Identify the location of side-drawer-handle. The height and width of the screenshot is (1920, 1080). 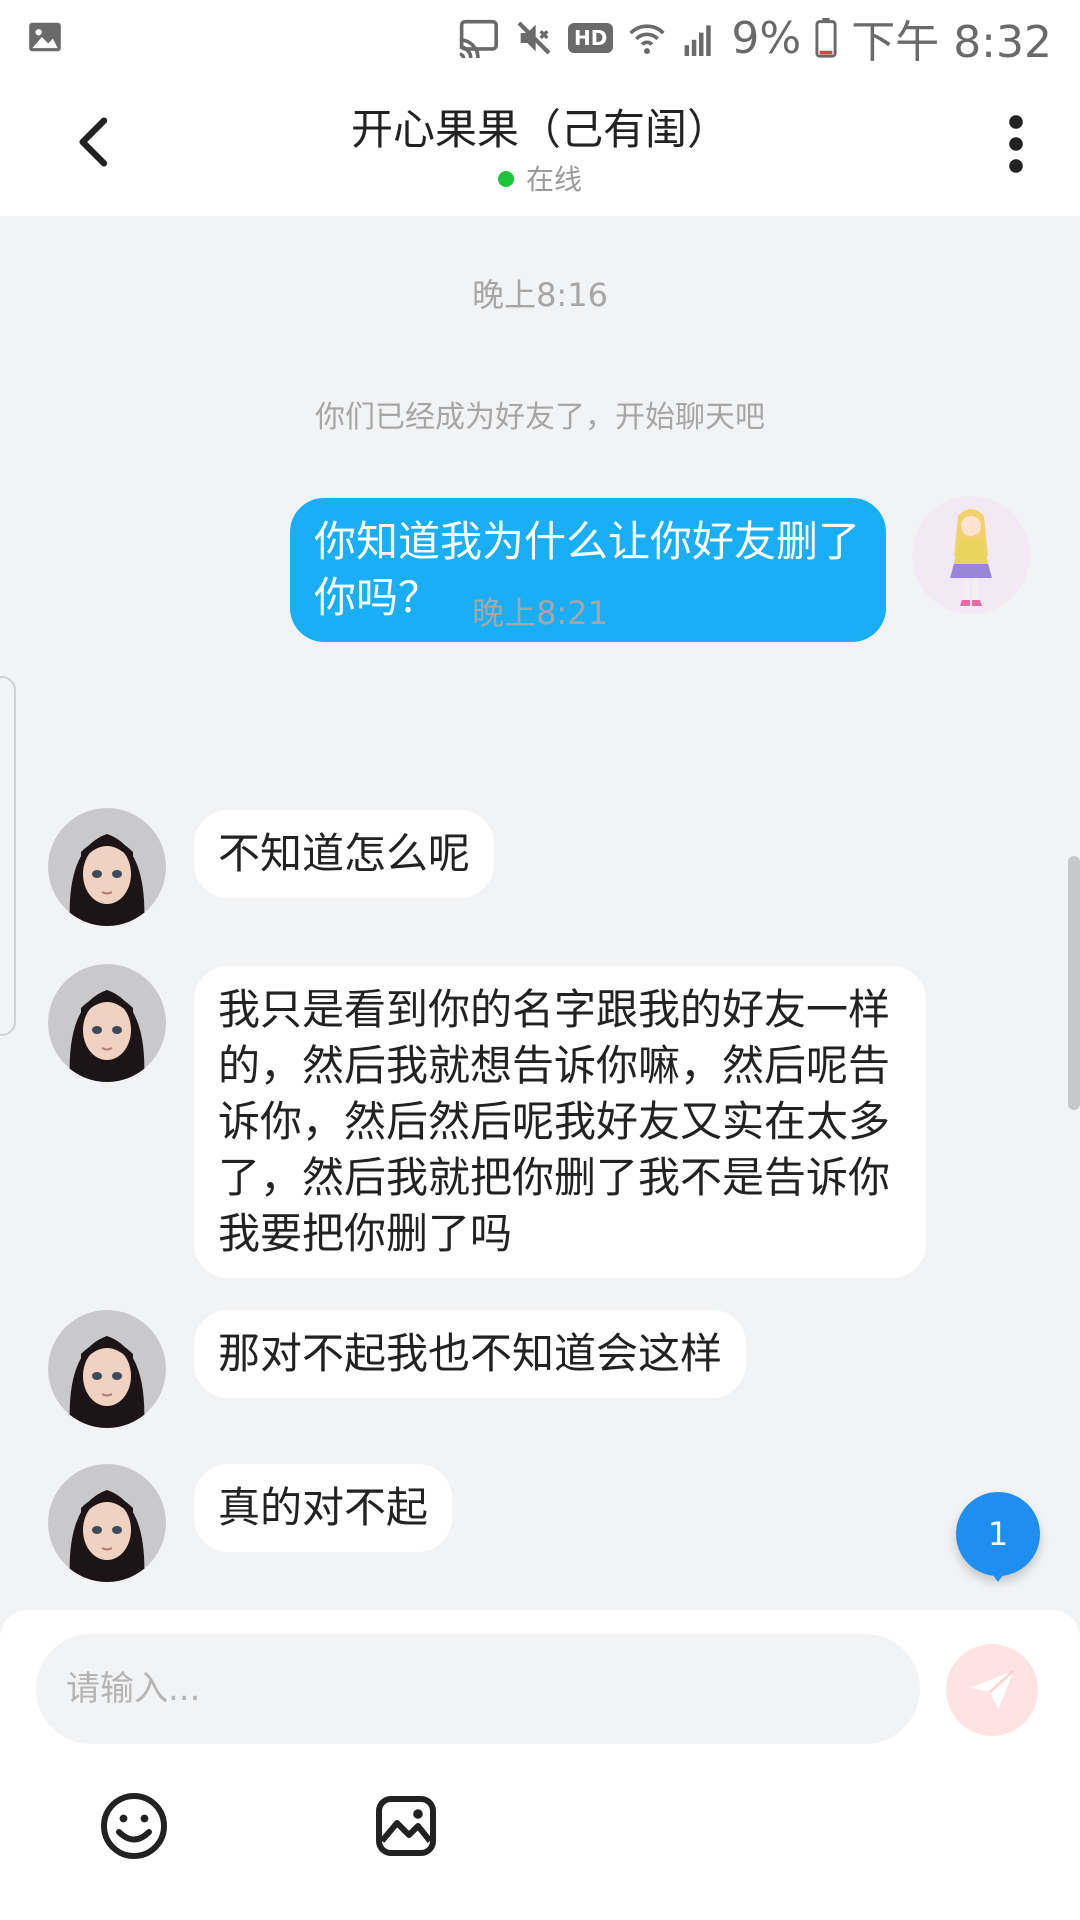
(8, 856).